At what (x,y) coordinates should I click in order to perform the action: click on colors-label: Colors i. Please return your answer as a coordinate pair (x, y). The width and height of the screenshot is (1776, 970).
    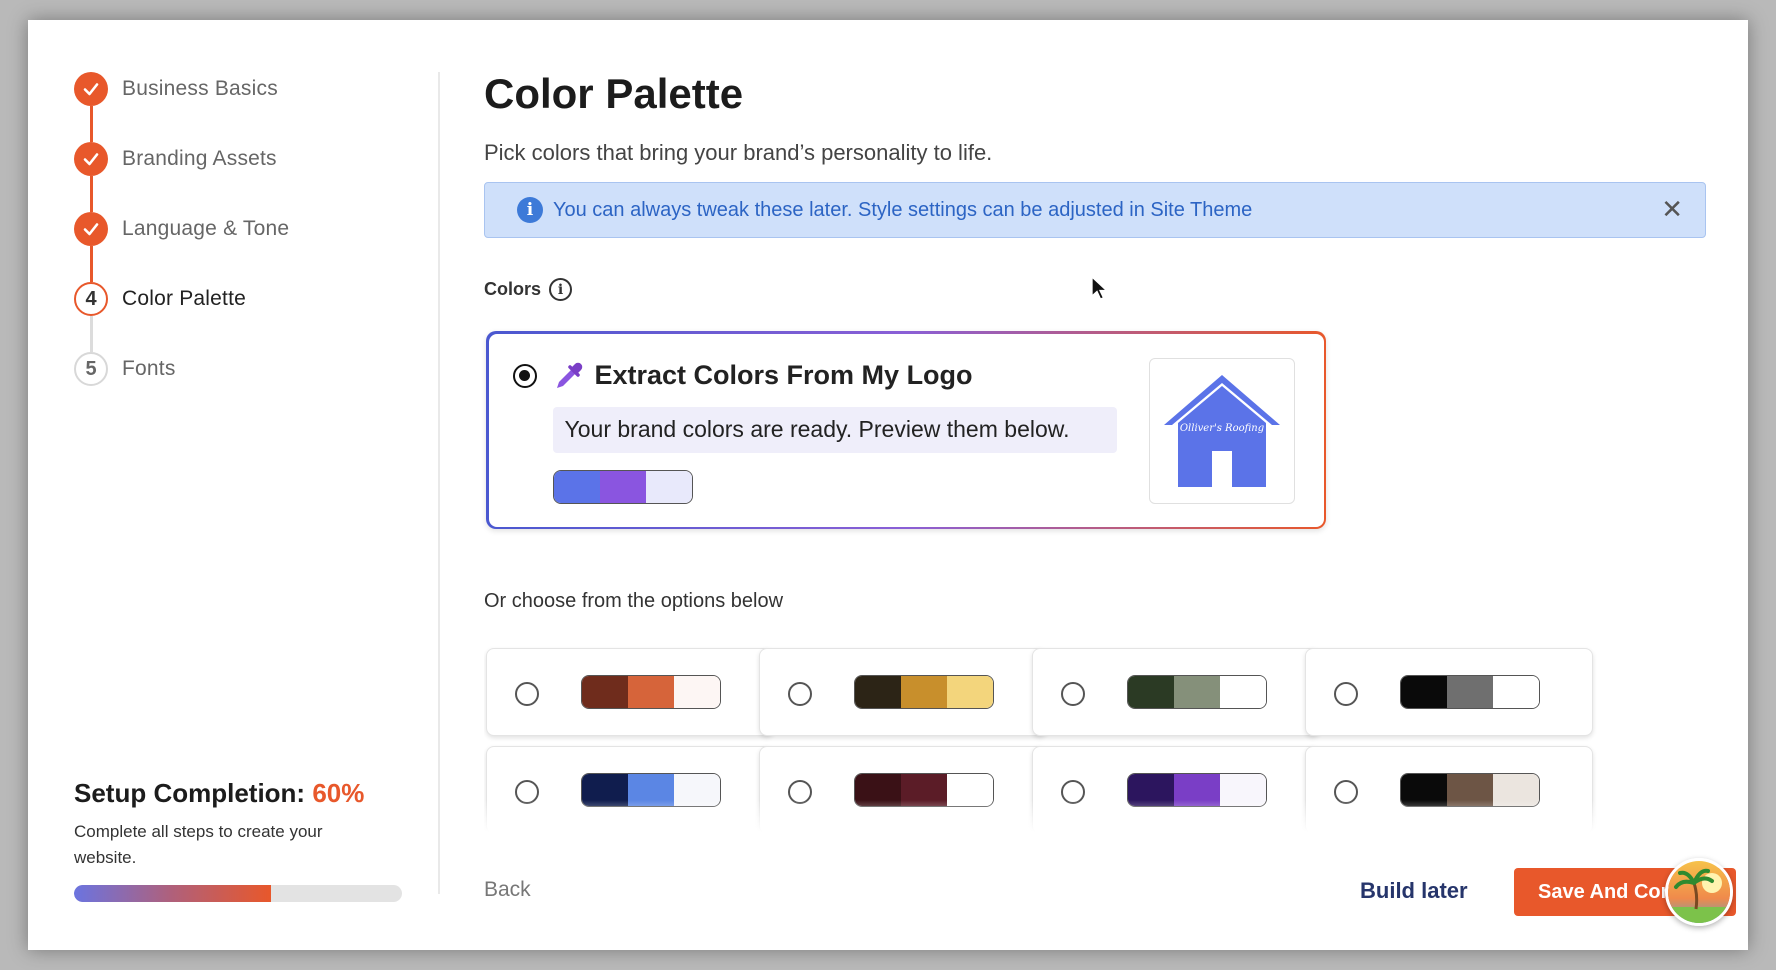
    Looking at the image, I should click on (528, 289).